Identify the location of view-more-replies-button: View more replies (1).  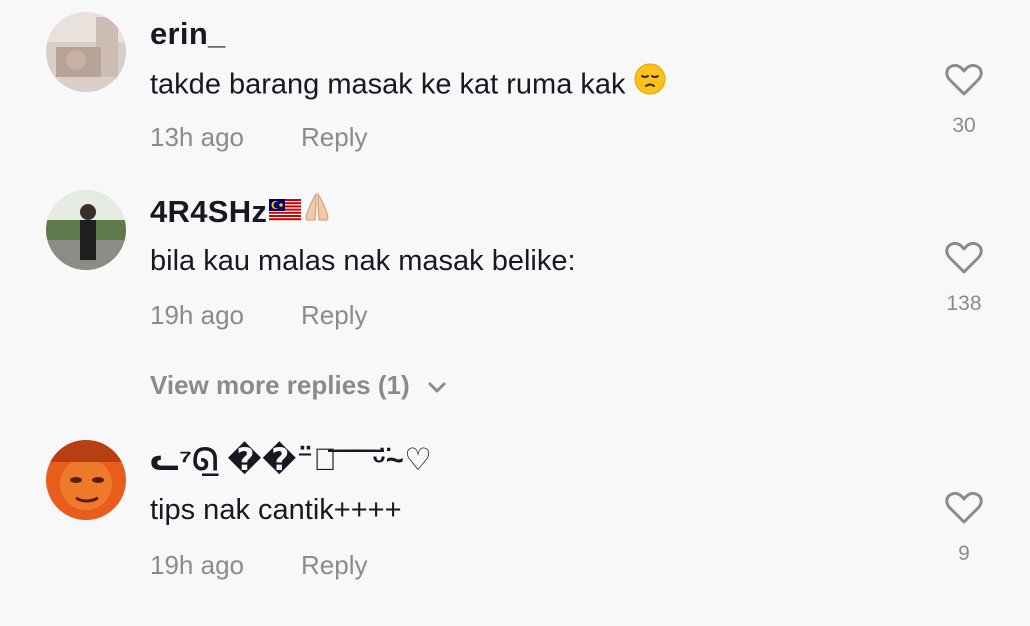
(298, 385).